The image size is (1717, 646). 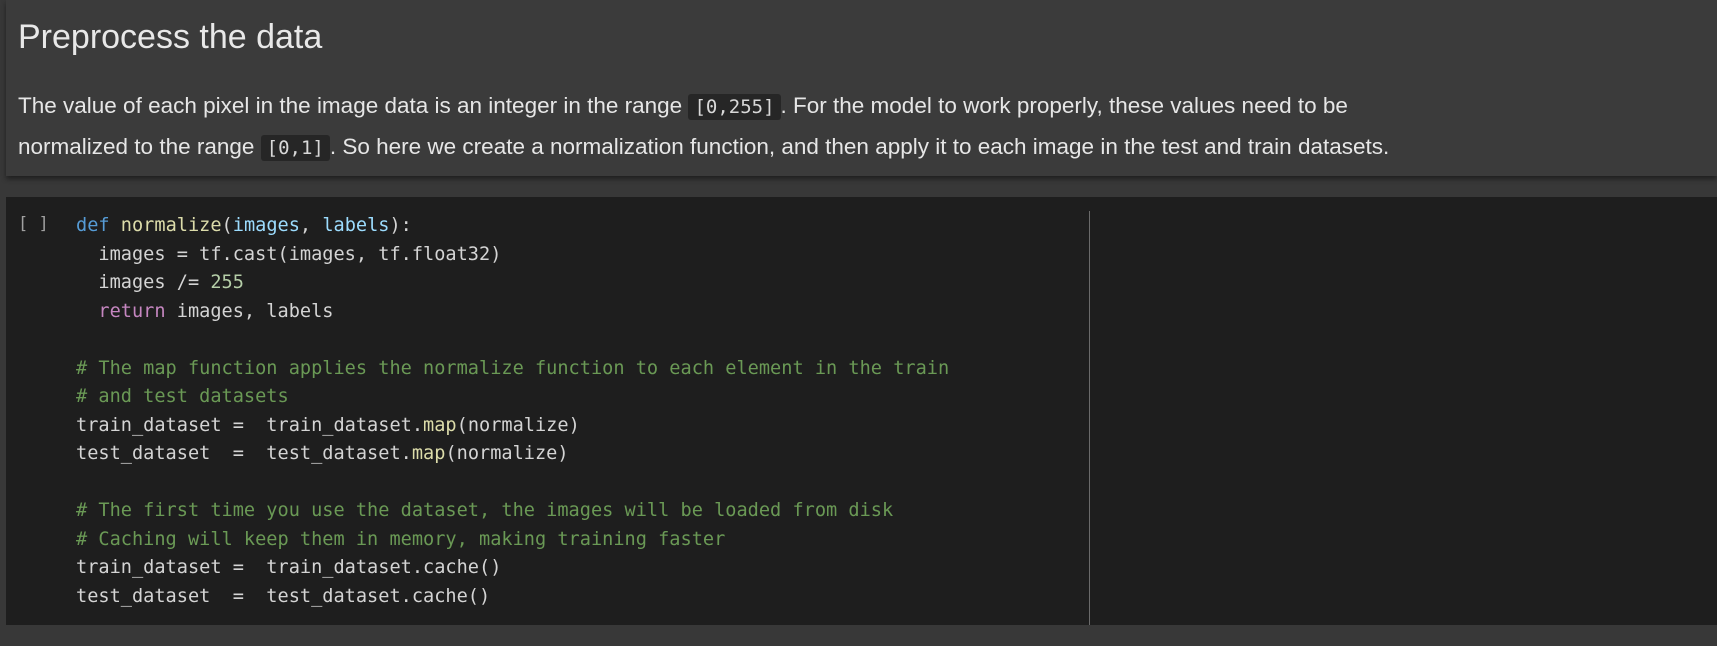 What do you see at coordinates (249, 311) in the screenshot?
I see `code-text: images, labels` at bounding box center [249, 311].